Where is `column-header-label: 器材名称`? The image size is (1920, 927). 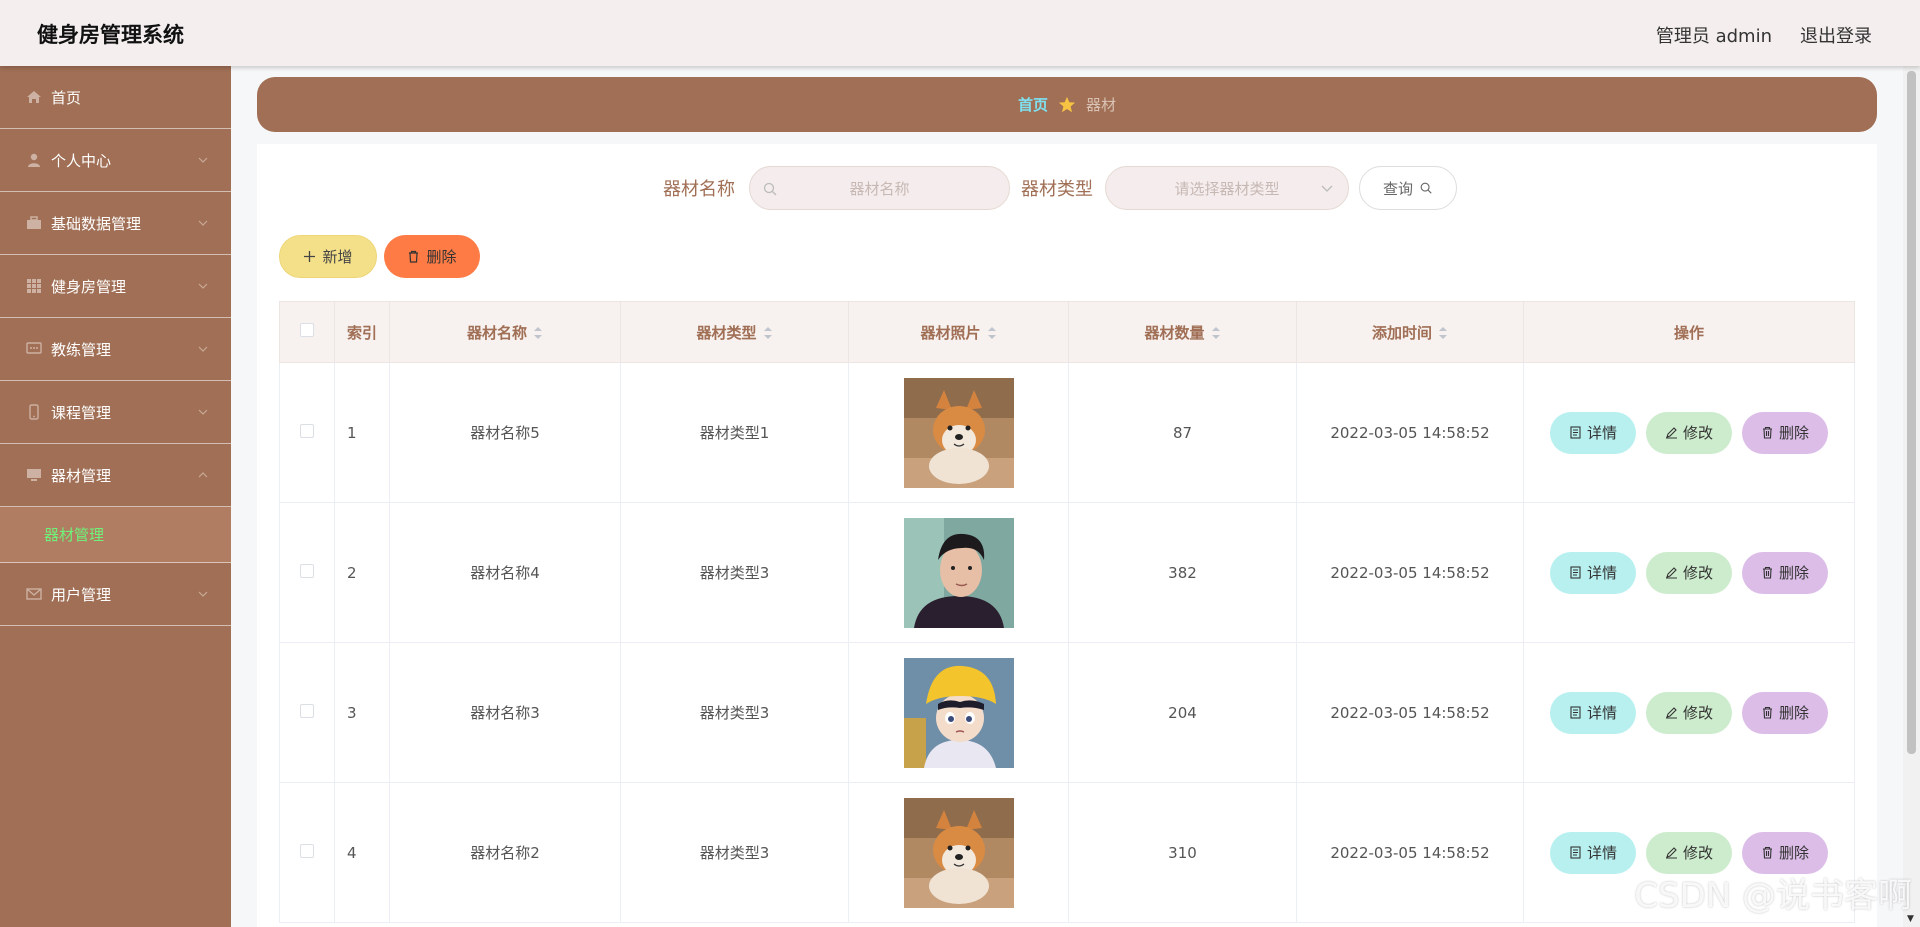 column-header-label: 器材名称 is located at coordinates (496, 332).